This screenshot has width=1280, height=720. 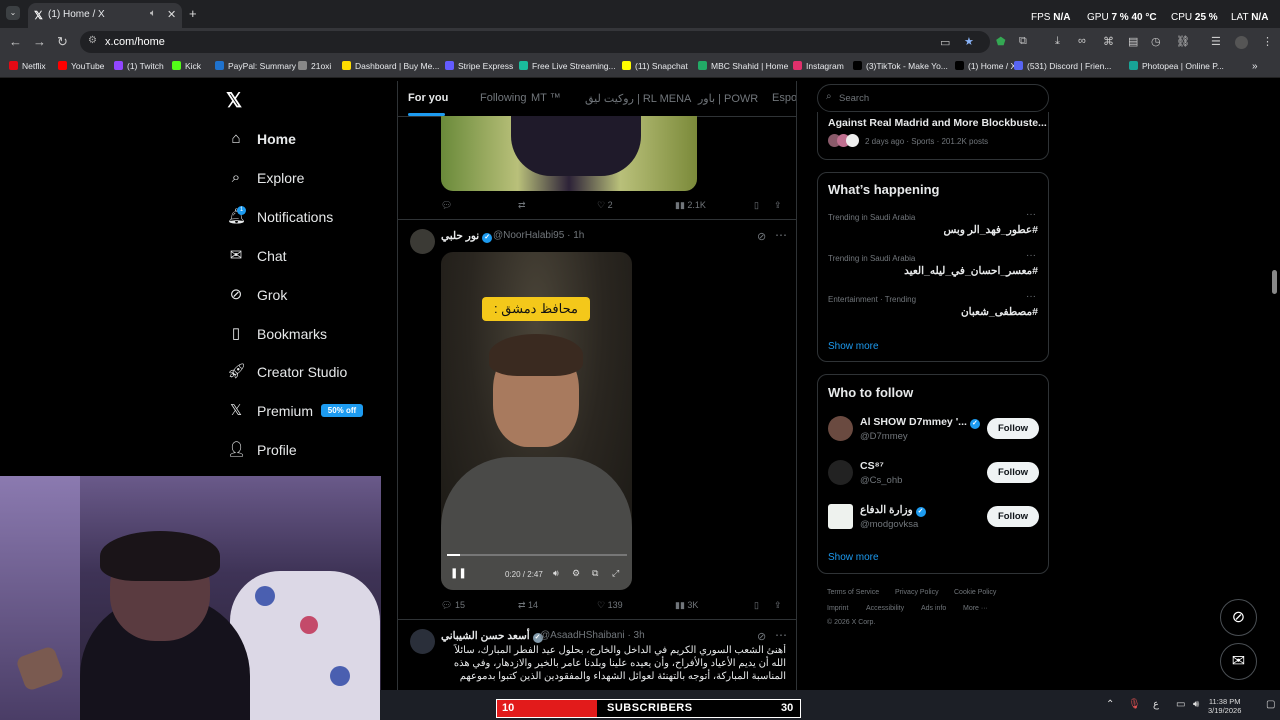 I want to click on bookmark-item: Kick, so click(x=186, y=66).